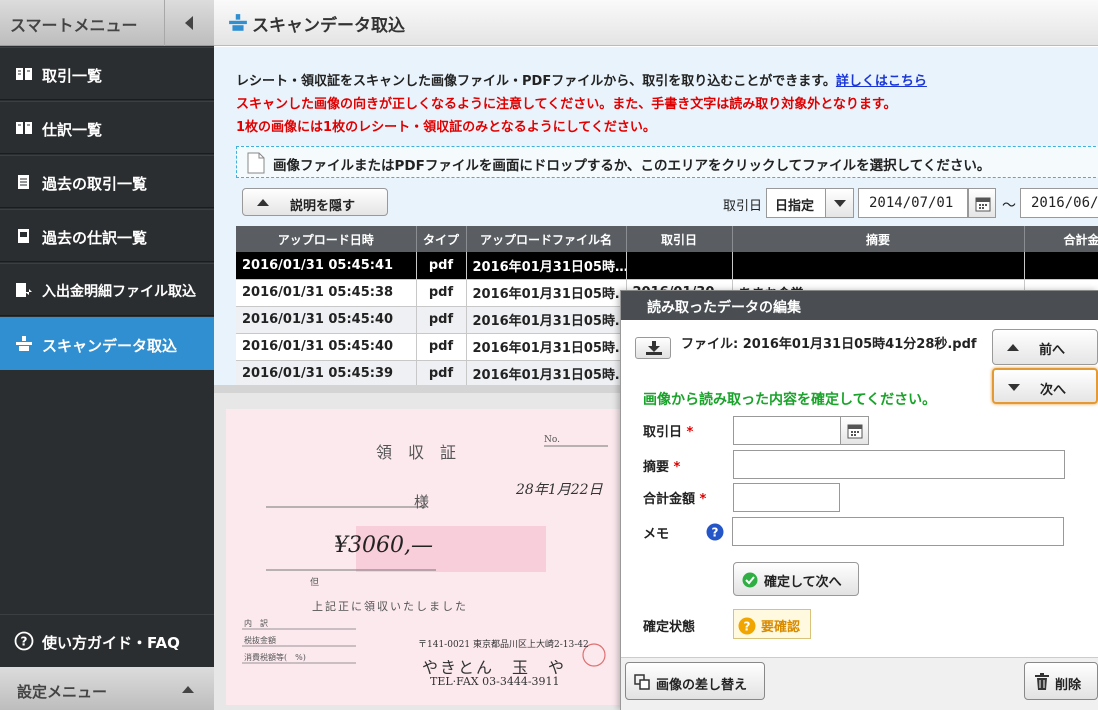 The height and width of the screenshot is (710, 1098). I want to click on memo-input, so click(898, 531).